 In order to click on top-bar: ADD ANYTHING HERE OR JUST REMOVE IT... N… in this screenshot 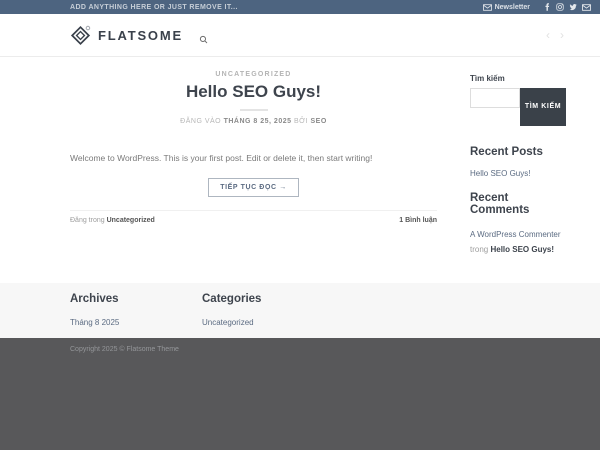, I will do `click(300, 7)`.